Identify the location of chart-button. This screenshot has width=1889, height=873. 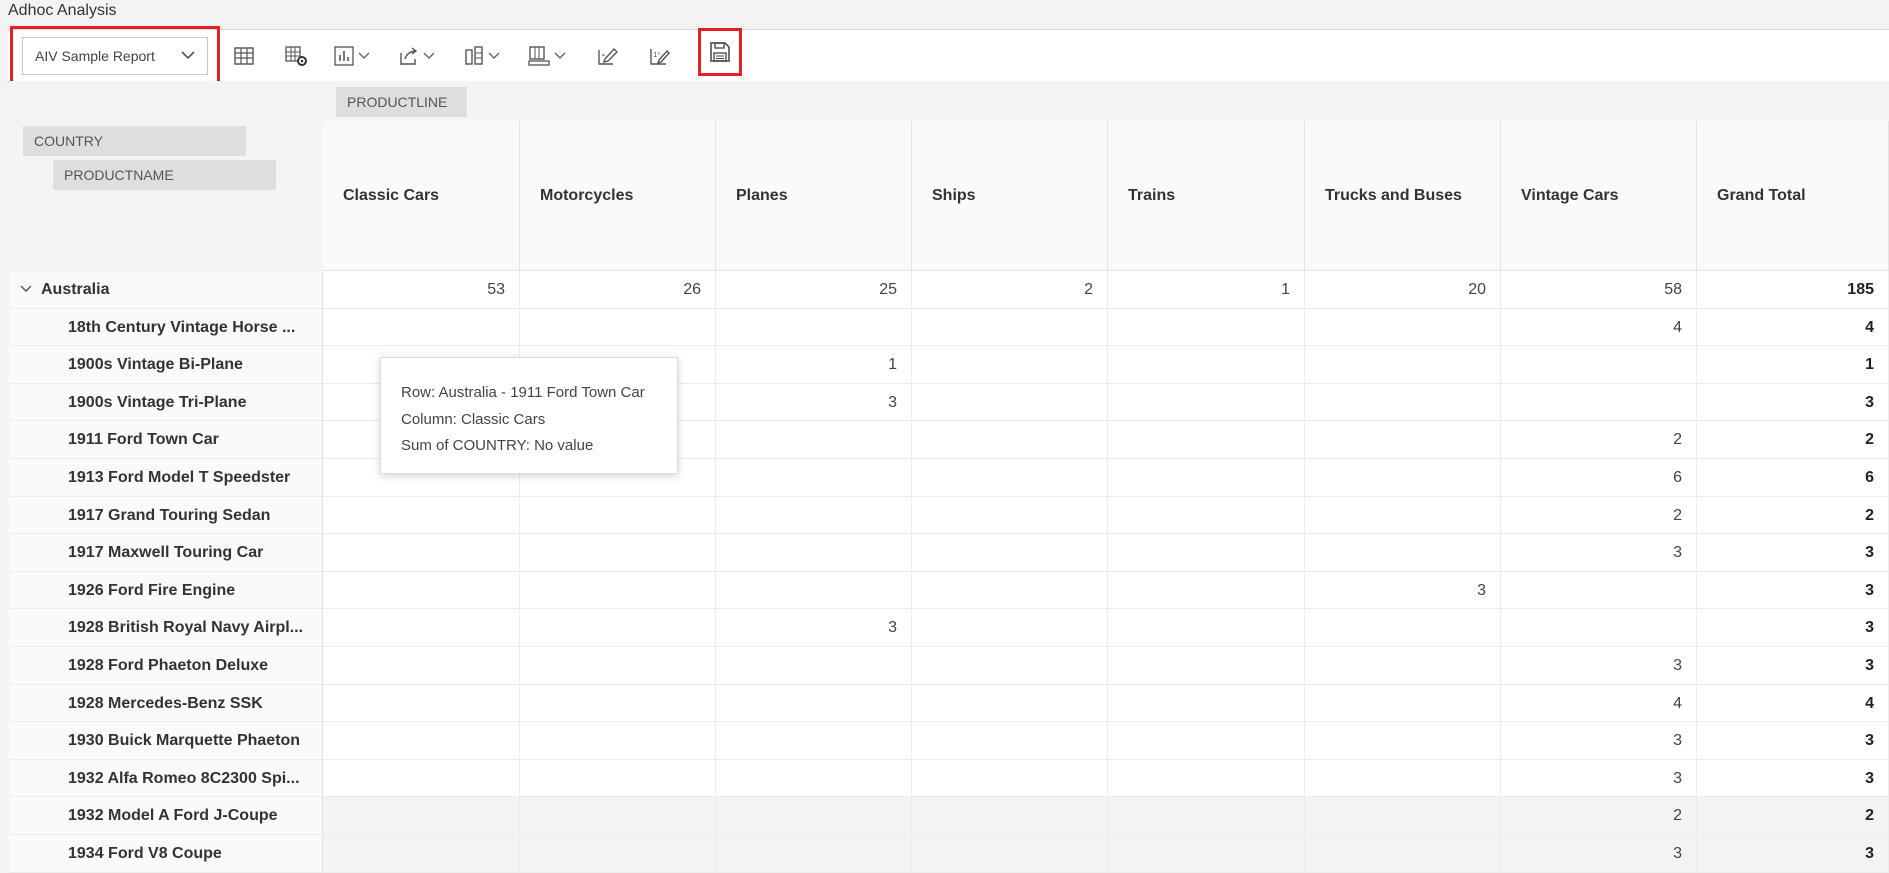
(351, 56).